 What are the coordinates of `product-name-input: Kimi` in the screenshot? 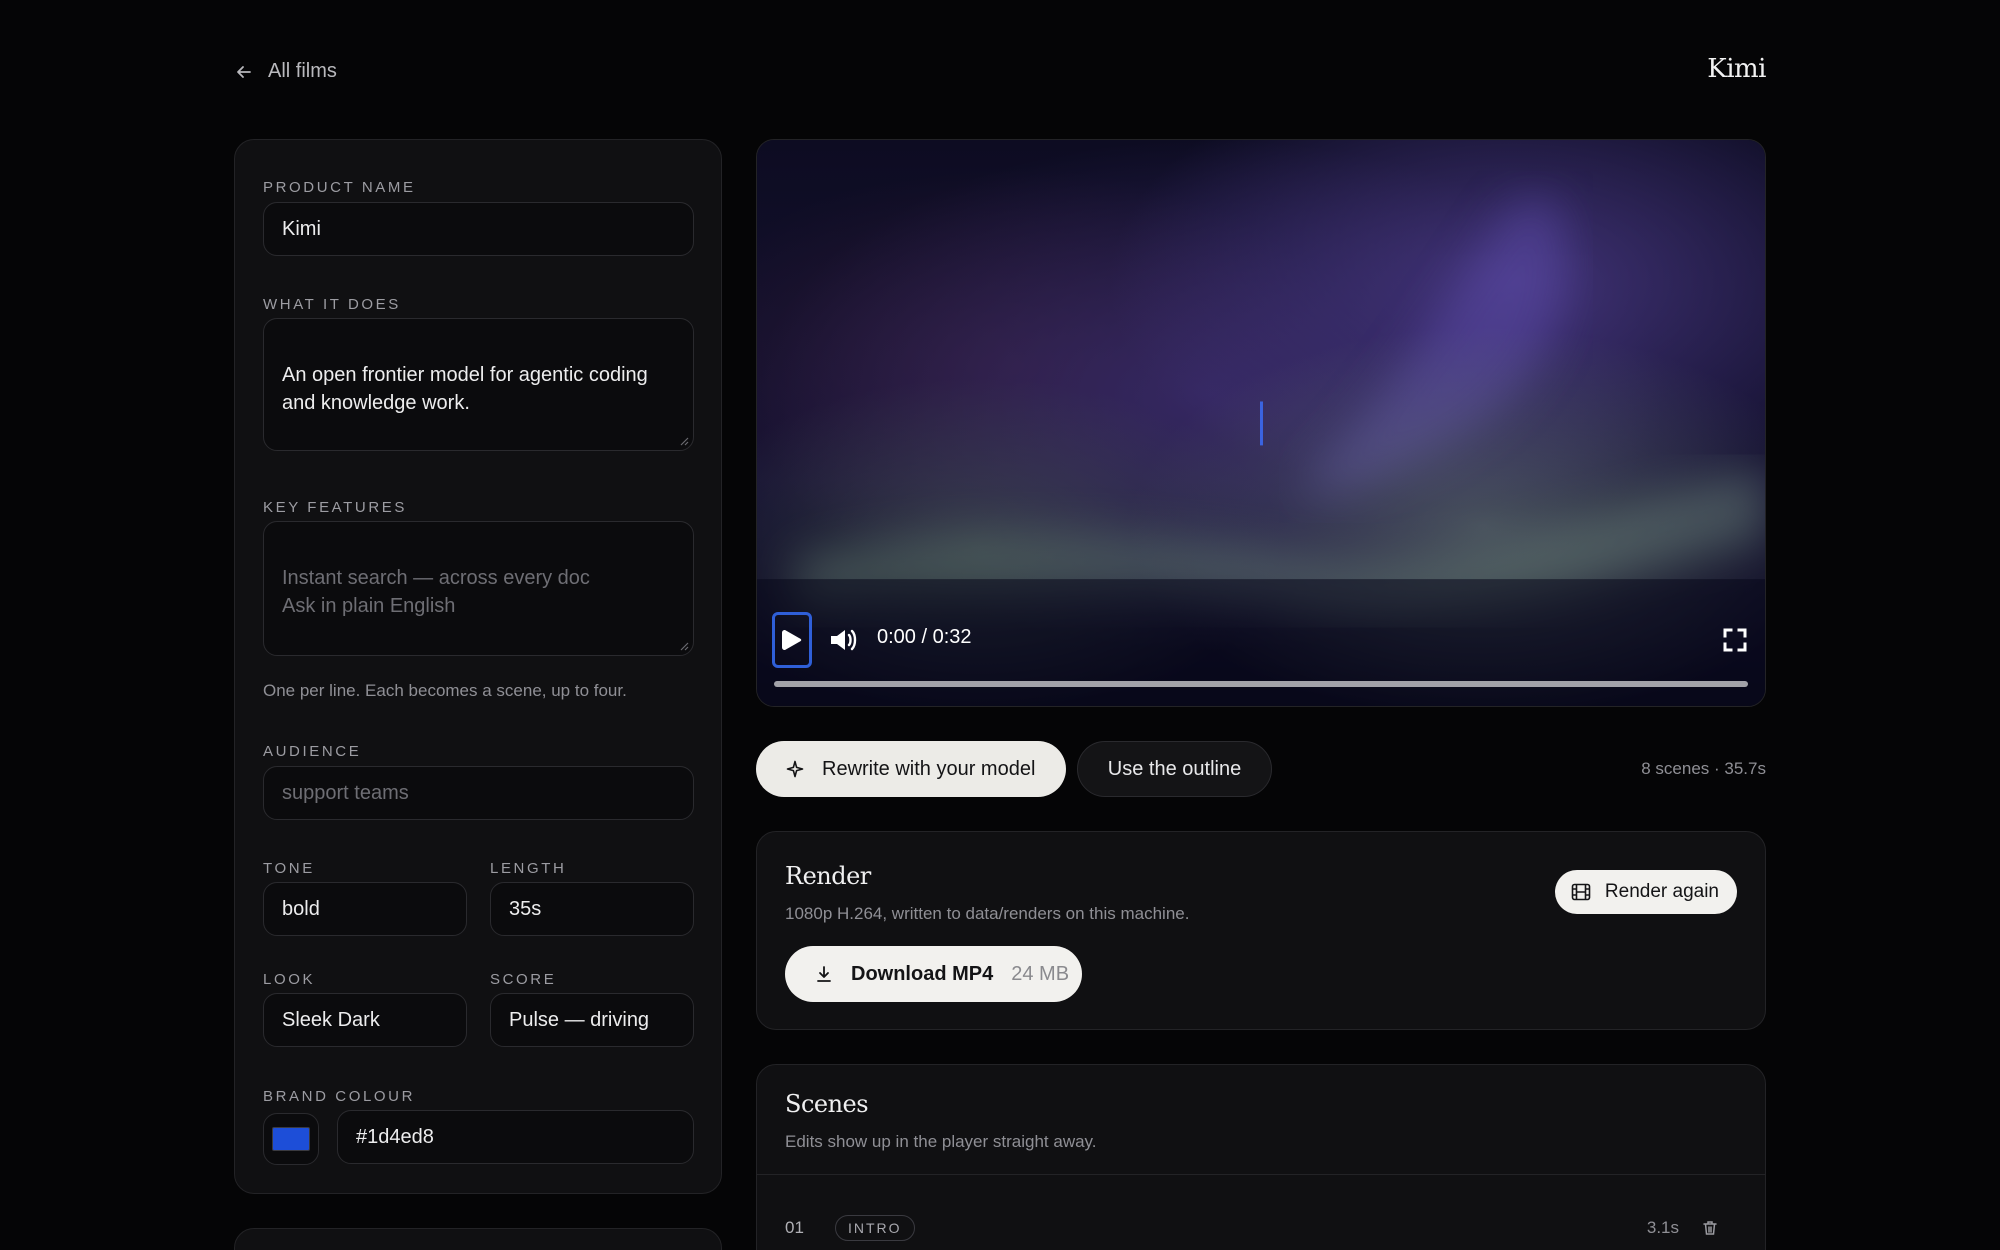 It's located at (478, 229).